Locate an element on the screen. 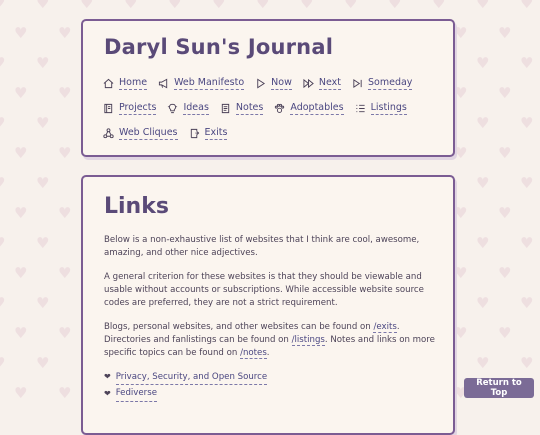 The height and width of the screenshot is (435, 540). nav-item-projects: Projects is located at coordinates (130, 108).